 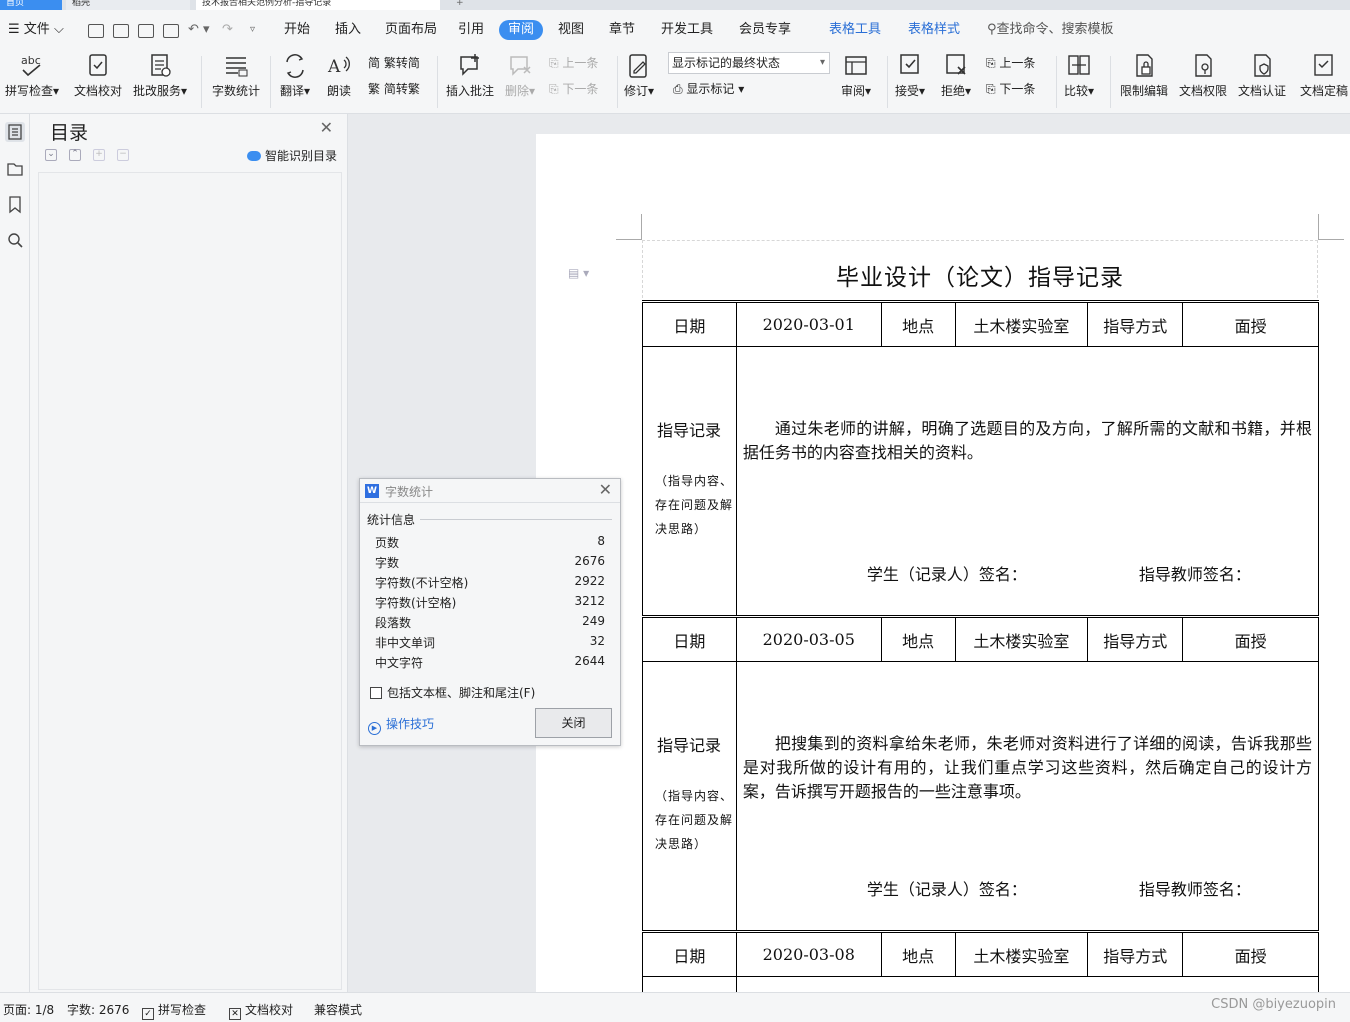 What do you see at coordinates (31, 5) in the screenshot?
I see `tab-home: 首页` at bounding box center [31, 5].